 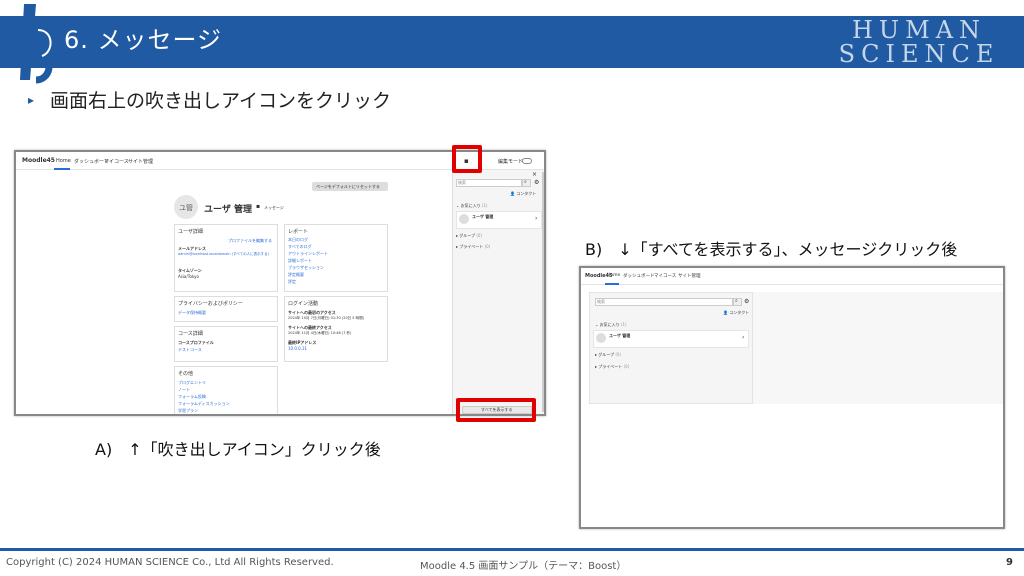 What do you see at coordinates (623, 324) in the screenshot?
I see `starred-count-b: (1)` at bounding box center [623, 324].